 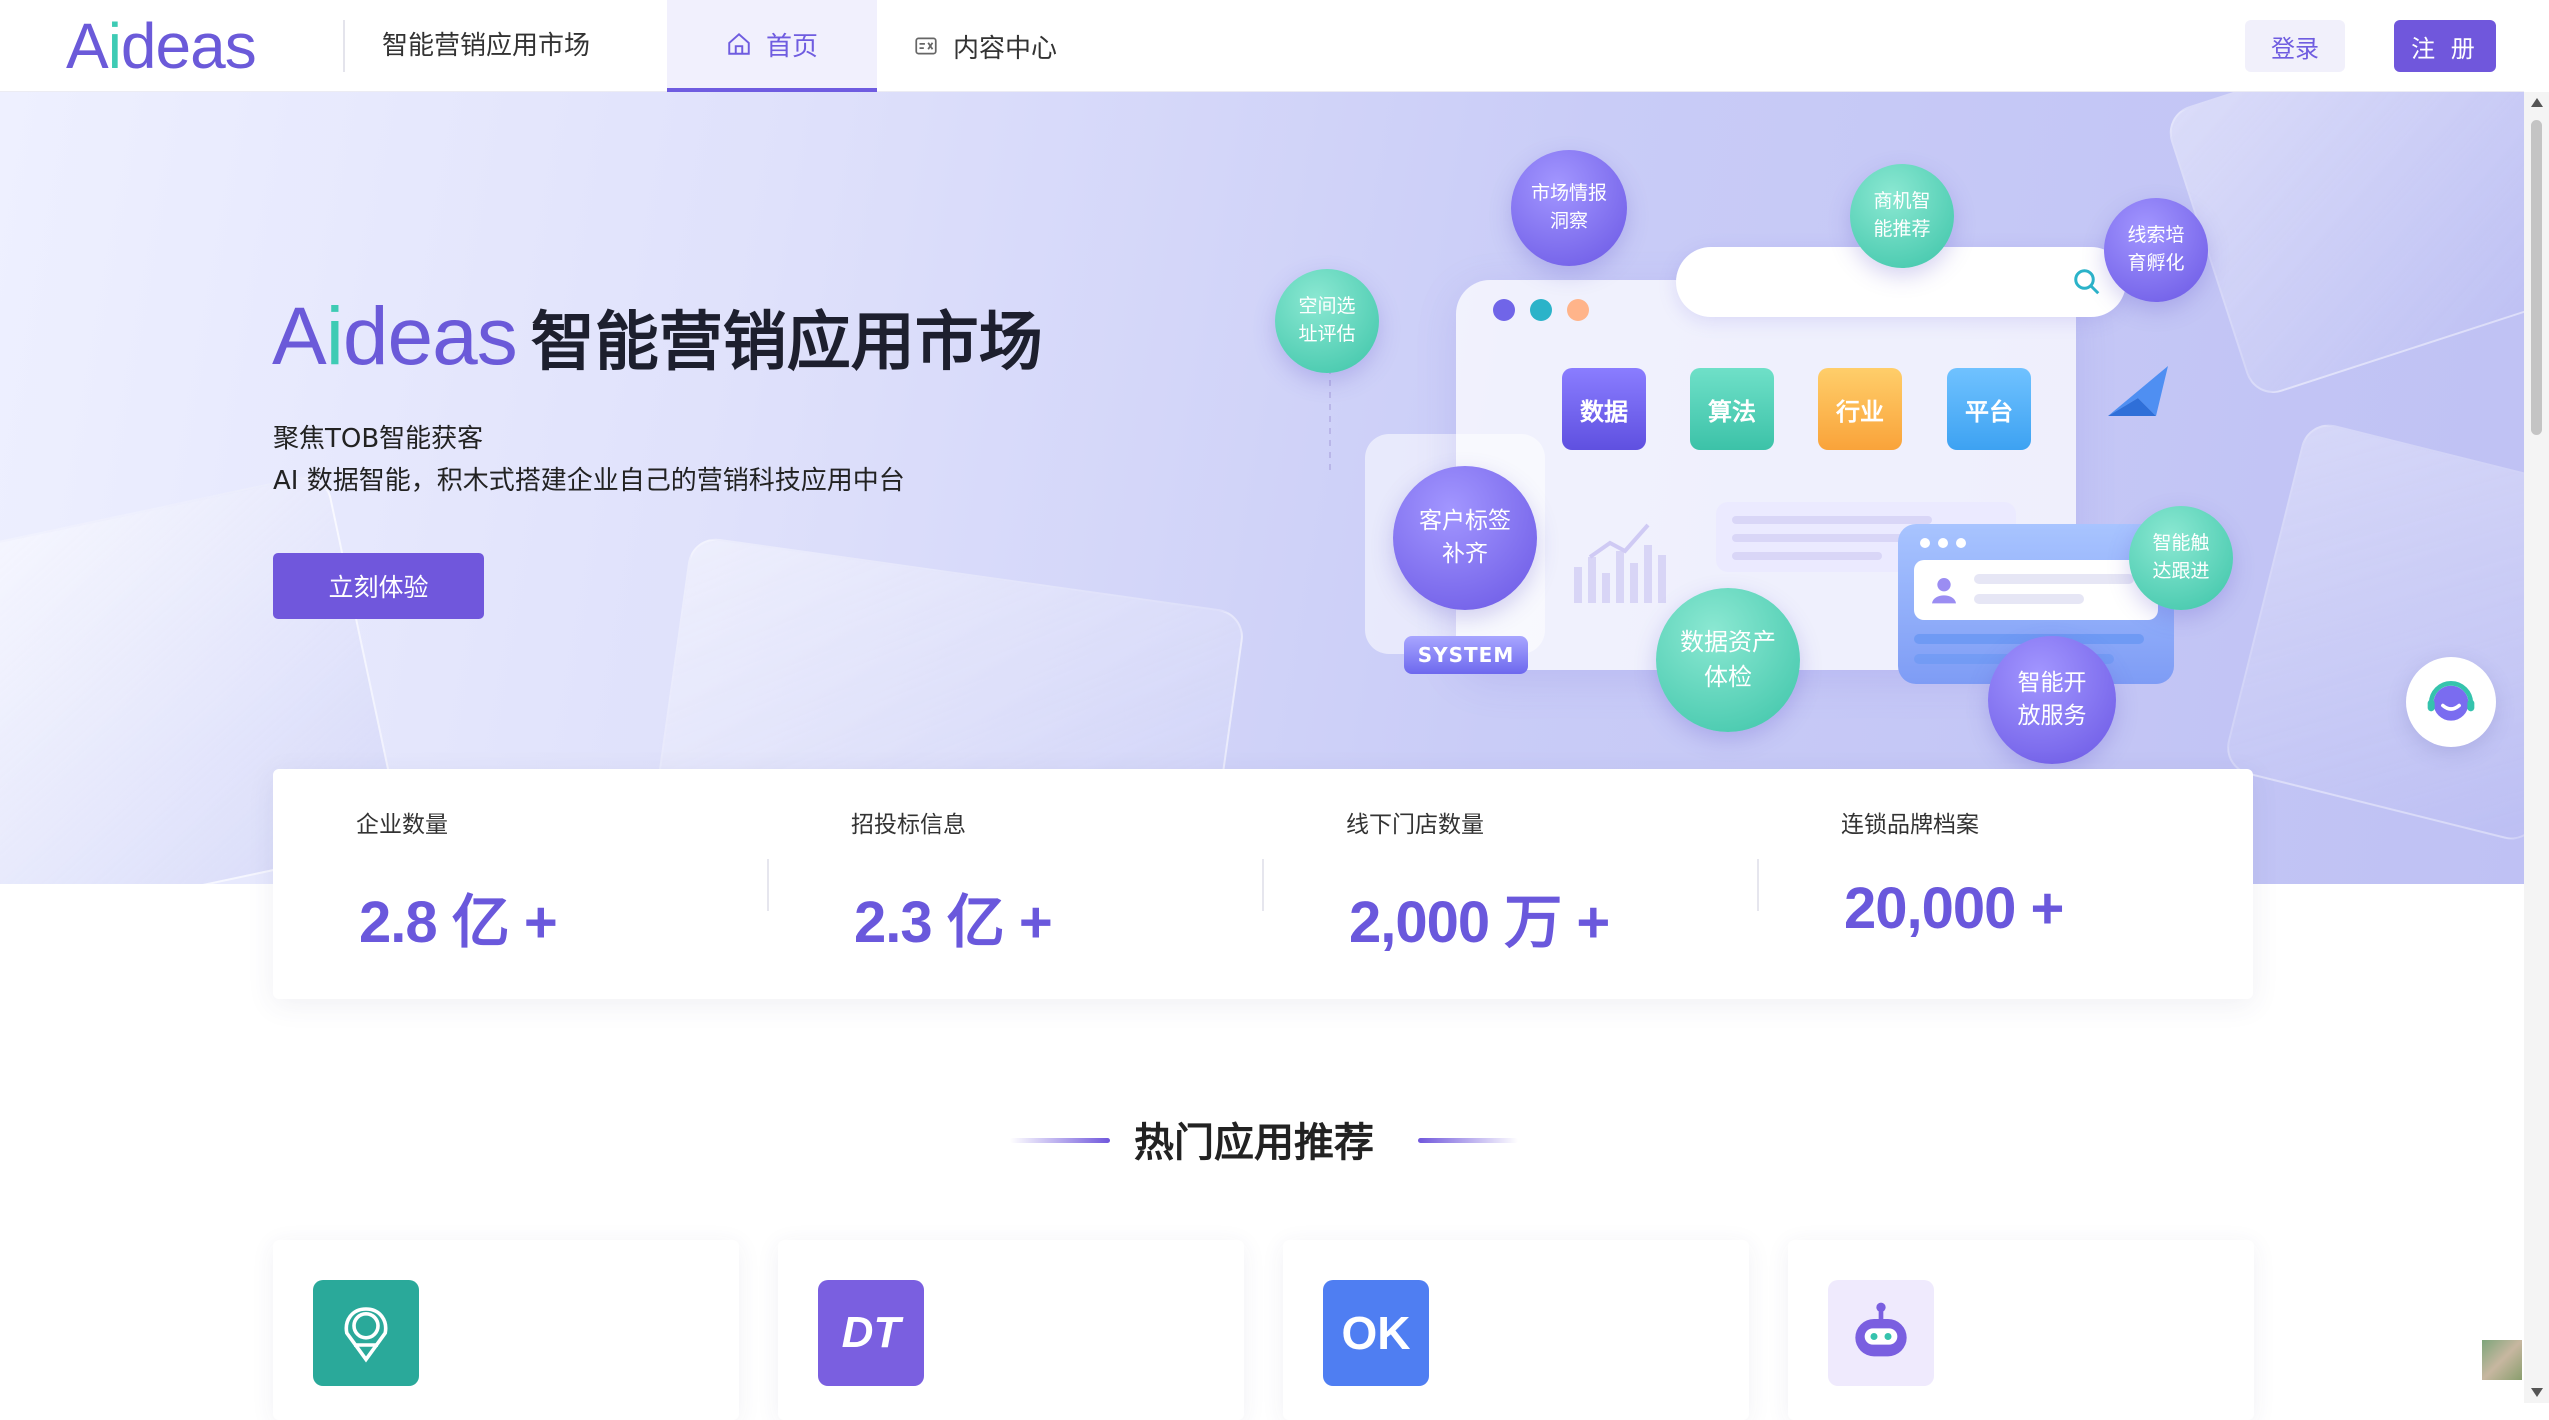 What do you see at coordinates (1015, 884) in the screenshot?
I see `stat-bidding-info: 招投标信息 2.3 亿 +` at bounding box center [1015, 884].